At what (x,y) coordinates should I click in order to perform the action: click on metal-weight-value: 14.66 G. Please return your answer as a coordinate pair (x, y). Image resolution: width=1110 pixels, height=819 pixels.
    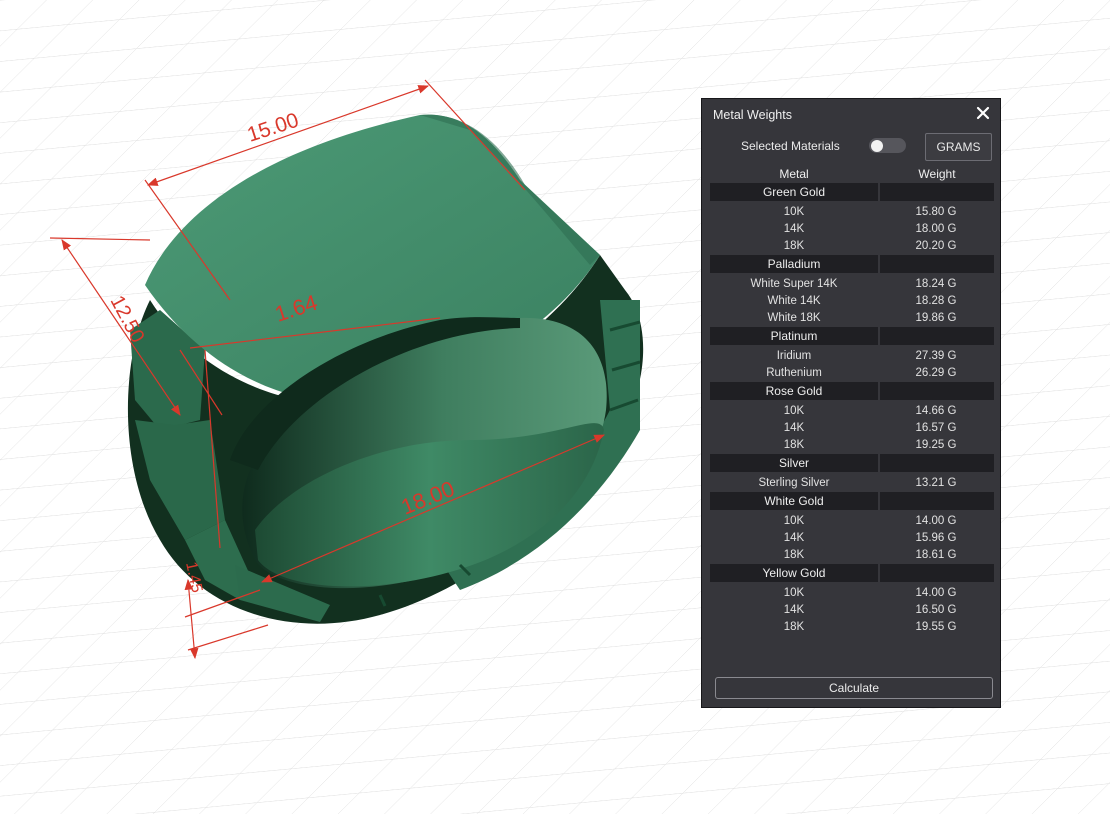
    Looking at the image, I should click on (936, 410).